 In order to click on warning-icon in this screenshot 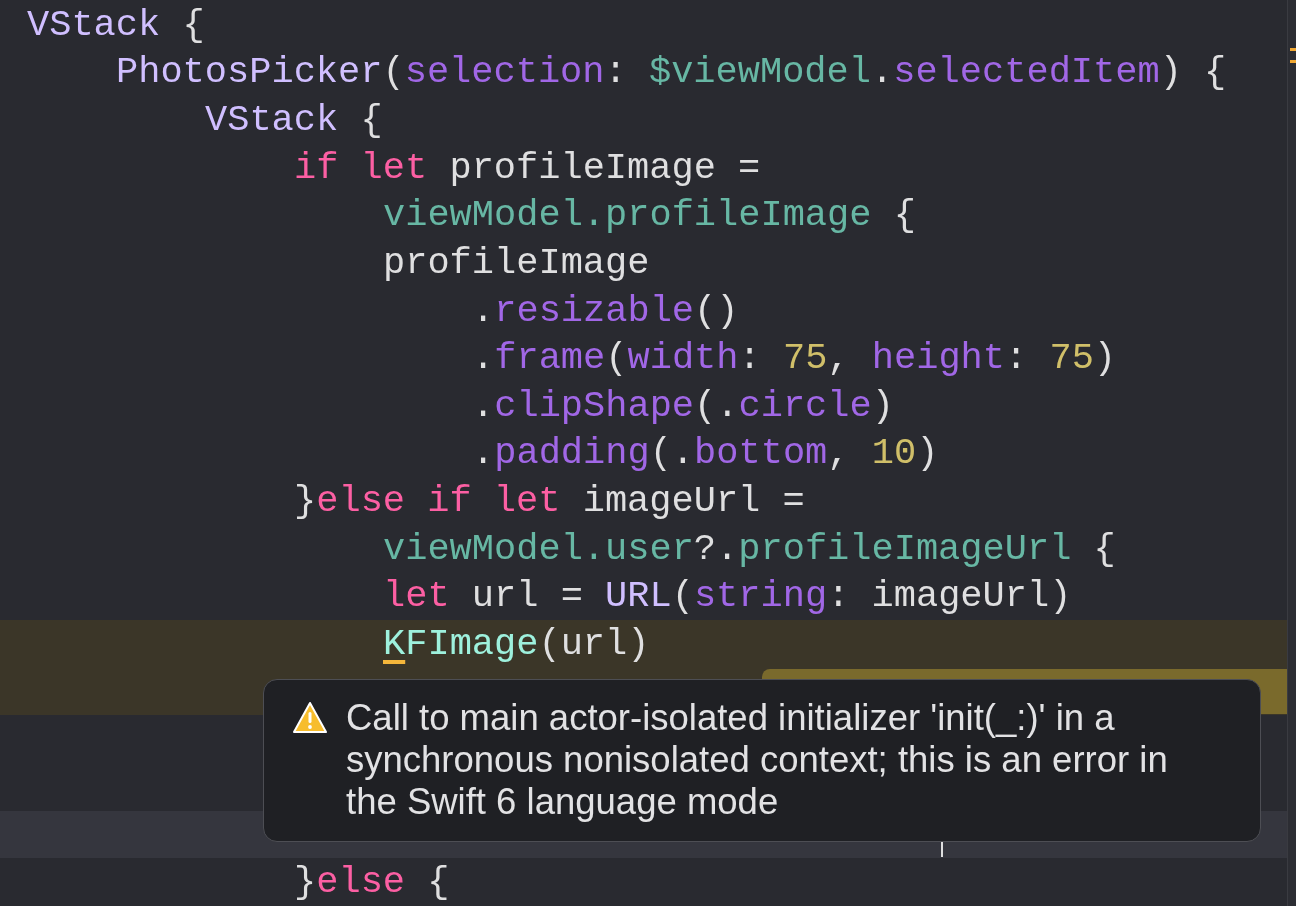, I will do `click(310, 717)`.